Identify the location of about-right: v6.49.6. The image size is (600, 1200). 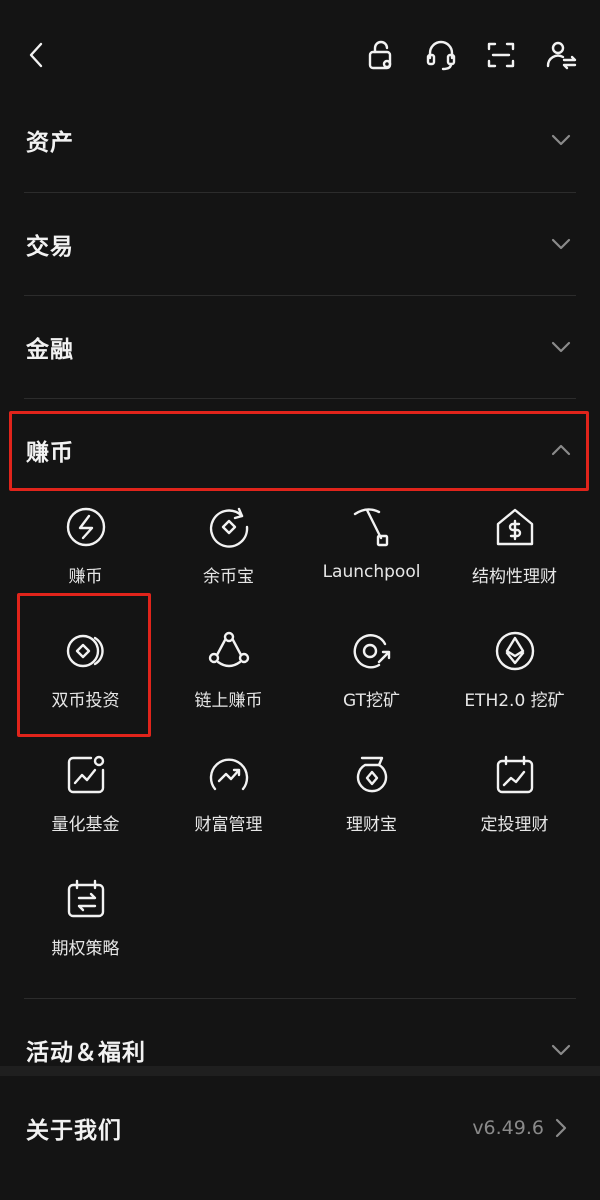
(523, 1128).